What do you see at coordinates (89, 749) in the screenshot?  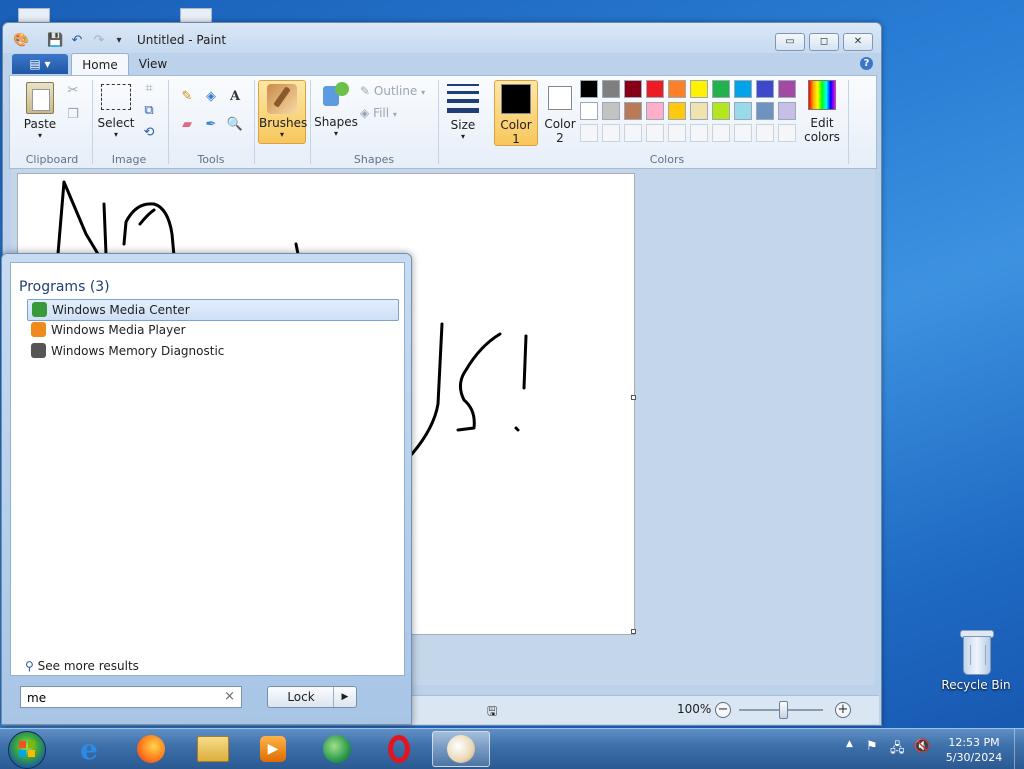 I see `taskbar-internet-explorer: e` at bounding box center [89, 749].